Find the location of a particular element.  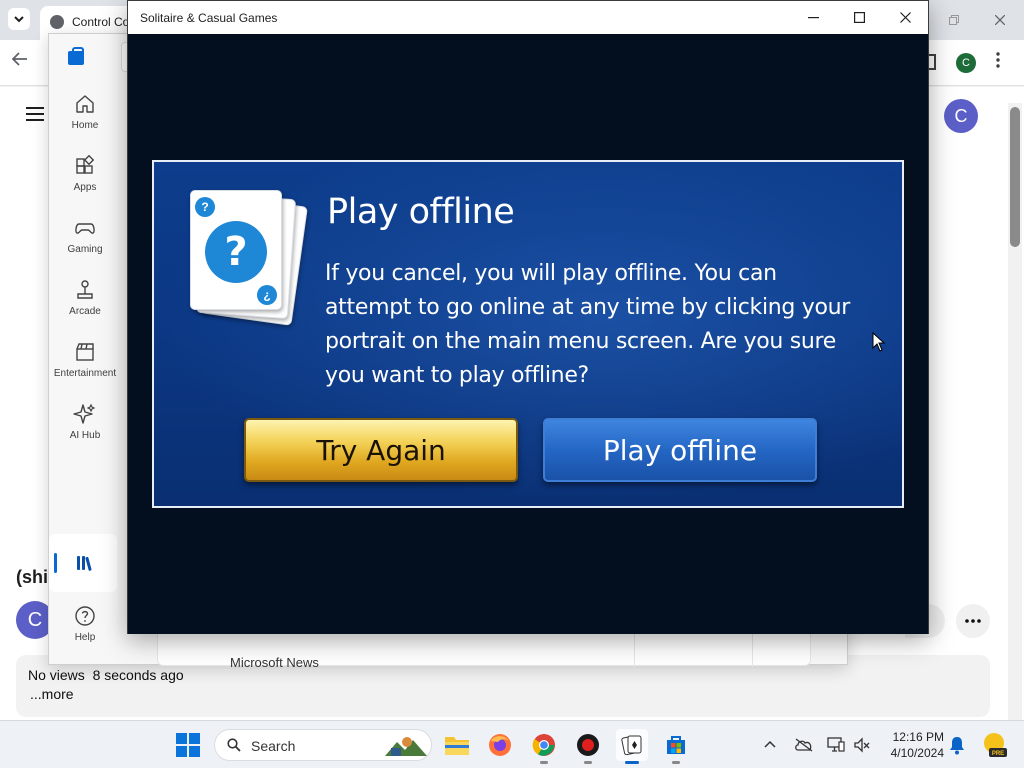

back-arrow-icon is located at coordinates (19, 61).